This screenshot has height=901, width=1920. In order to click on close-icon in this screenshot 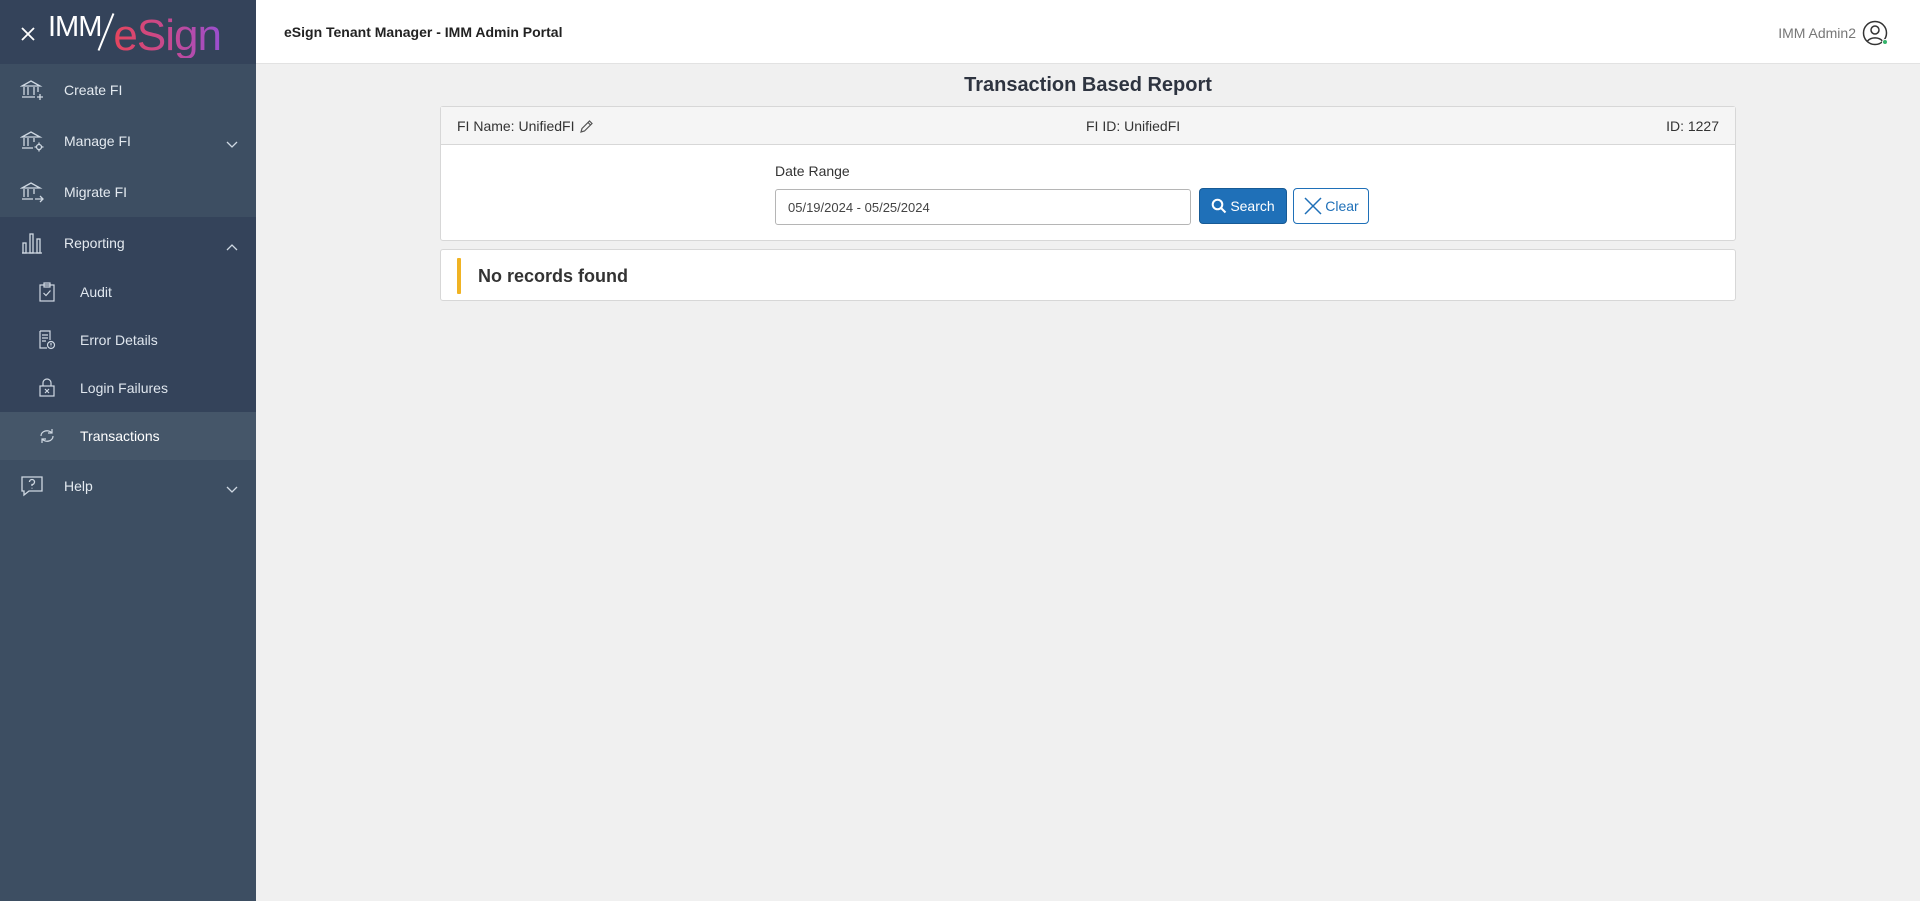, I will do `click(1313, 206)`.